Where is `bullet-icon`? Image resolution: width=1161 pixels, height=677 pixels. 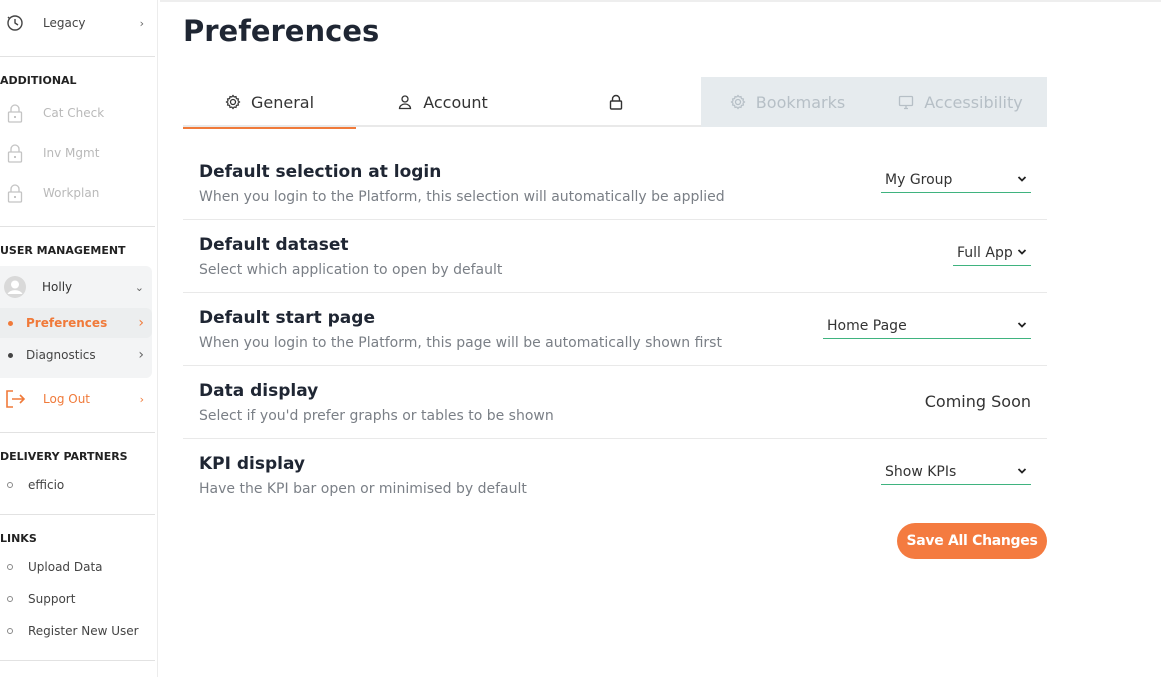
bullet-icon is located at coordinates (10, 355).